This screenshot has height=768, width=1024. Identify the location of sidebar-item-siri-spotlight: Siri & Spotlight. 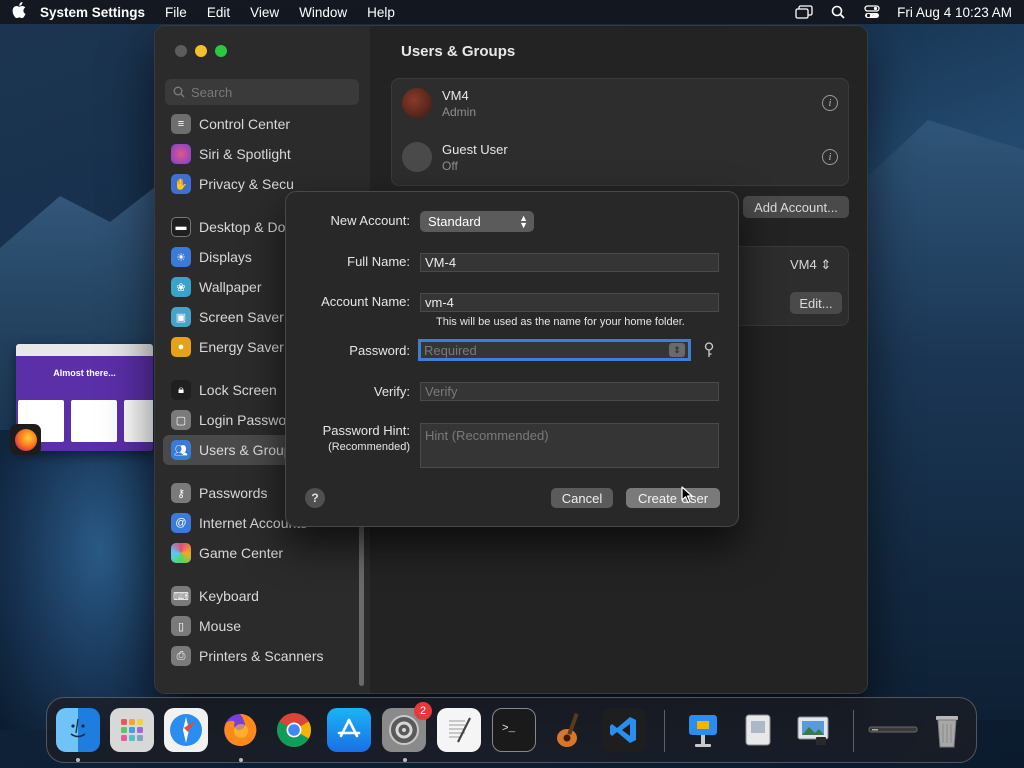
(262, 154).